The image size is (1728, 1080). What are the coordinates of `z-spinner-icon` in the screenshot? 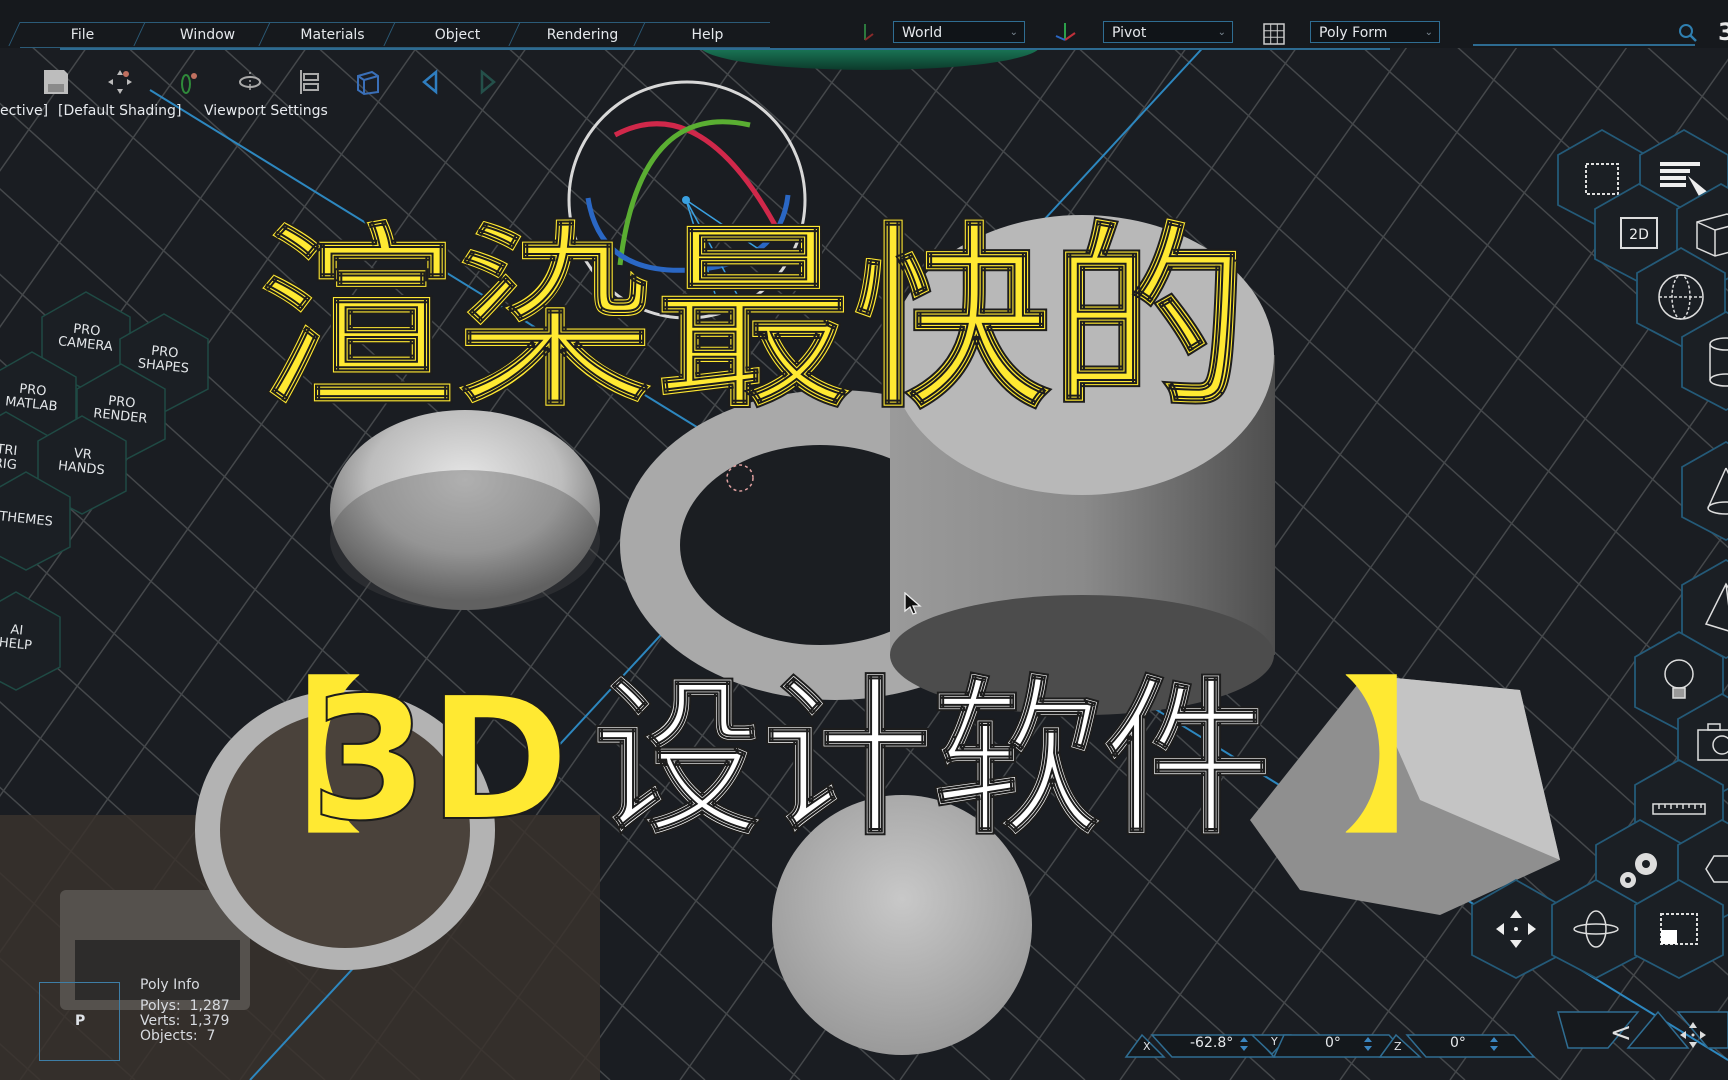 It's located at (1494, 1044).